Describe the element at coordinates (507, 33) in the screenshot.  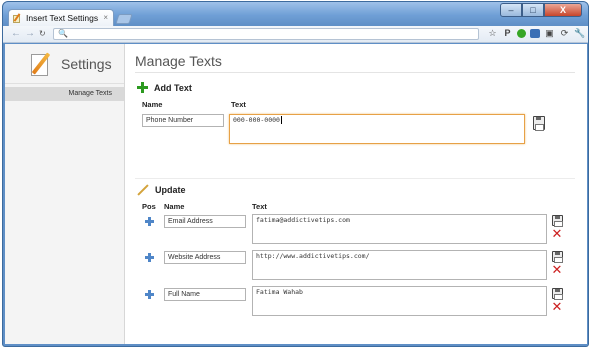
I see `p-extension-icon: P` at that location.